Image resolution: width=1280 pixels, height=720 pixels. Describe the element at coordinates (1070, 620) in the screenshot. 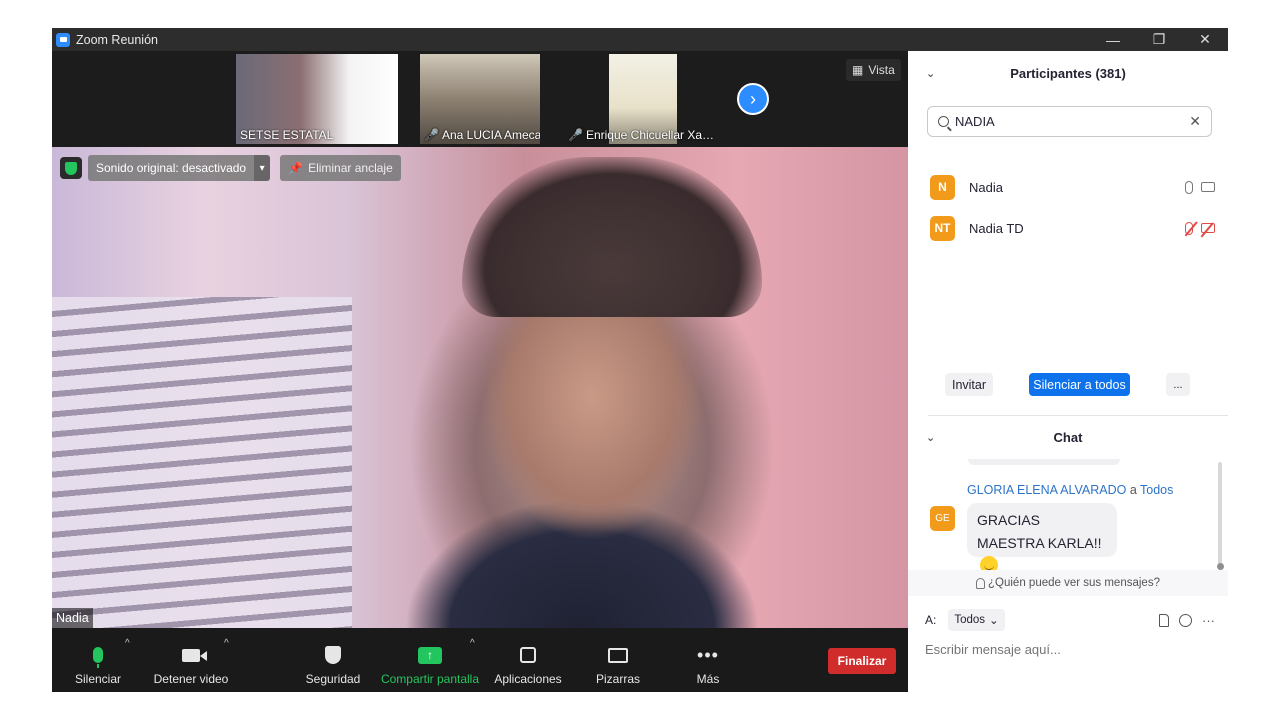

I see `chat-recipient-row: A: Todos ⌄ ···` at that location.